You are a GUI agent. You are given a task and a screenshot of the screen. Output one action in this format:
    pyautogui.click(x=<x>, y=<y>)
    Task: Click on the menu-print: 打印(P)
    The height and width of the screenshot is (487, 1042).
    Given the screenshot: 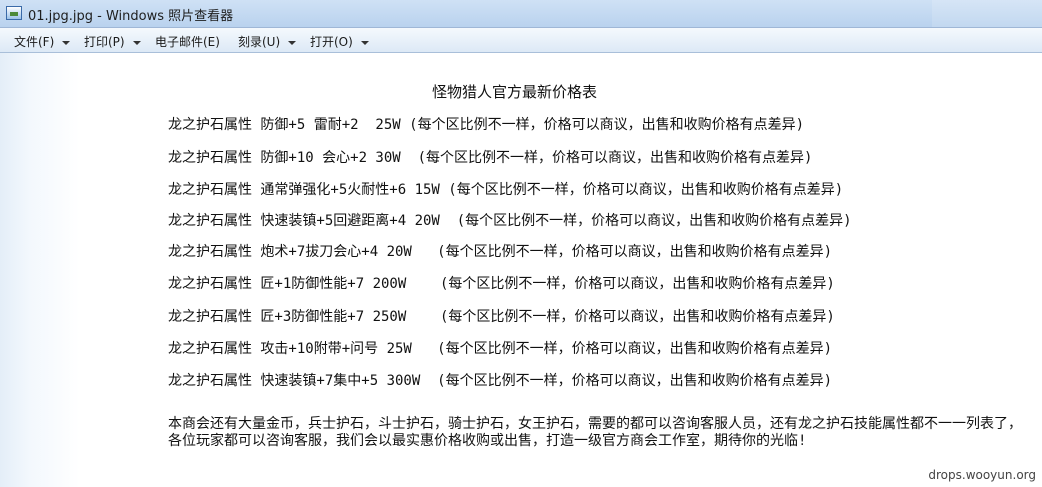 What is the action you would take?
    pyautogui.click(x=112, y=41)
    